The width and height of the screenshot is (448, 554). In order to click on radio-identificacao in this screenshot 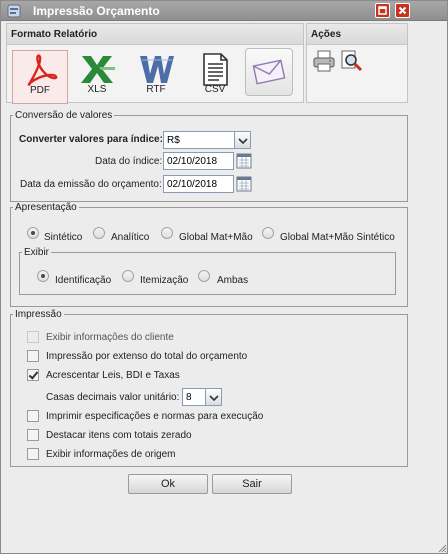, I will do `click(43, 276)`.